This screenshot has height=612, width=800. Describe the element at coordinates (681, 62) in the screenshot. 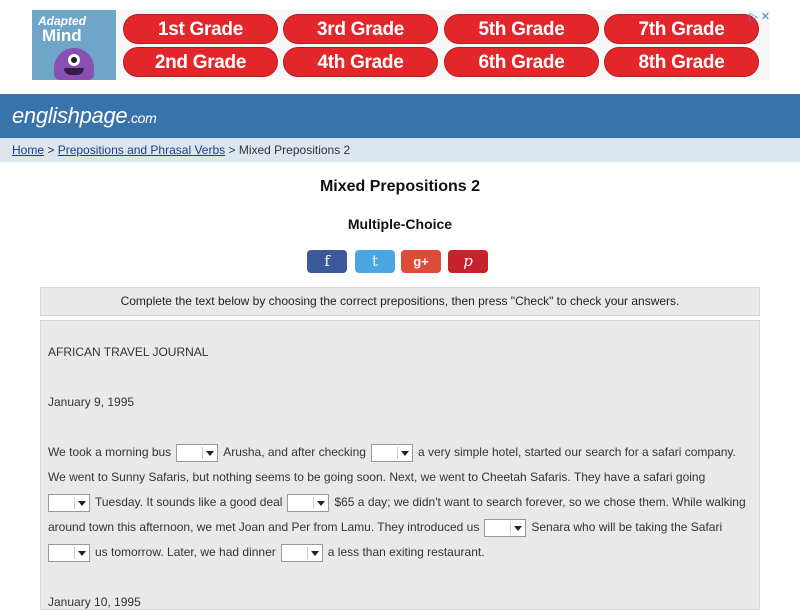

I see `ad-grade-button-8: 8th Grade` at that location.